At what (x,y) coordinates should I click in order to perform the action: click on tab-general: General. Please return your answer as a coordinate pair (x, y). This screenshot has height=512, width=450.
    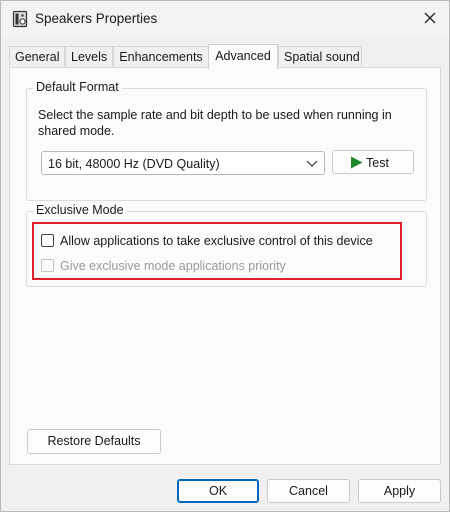
    Looking at the image, I should click on (37, 56).